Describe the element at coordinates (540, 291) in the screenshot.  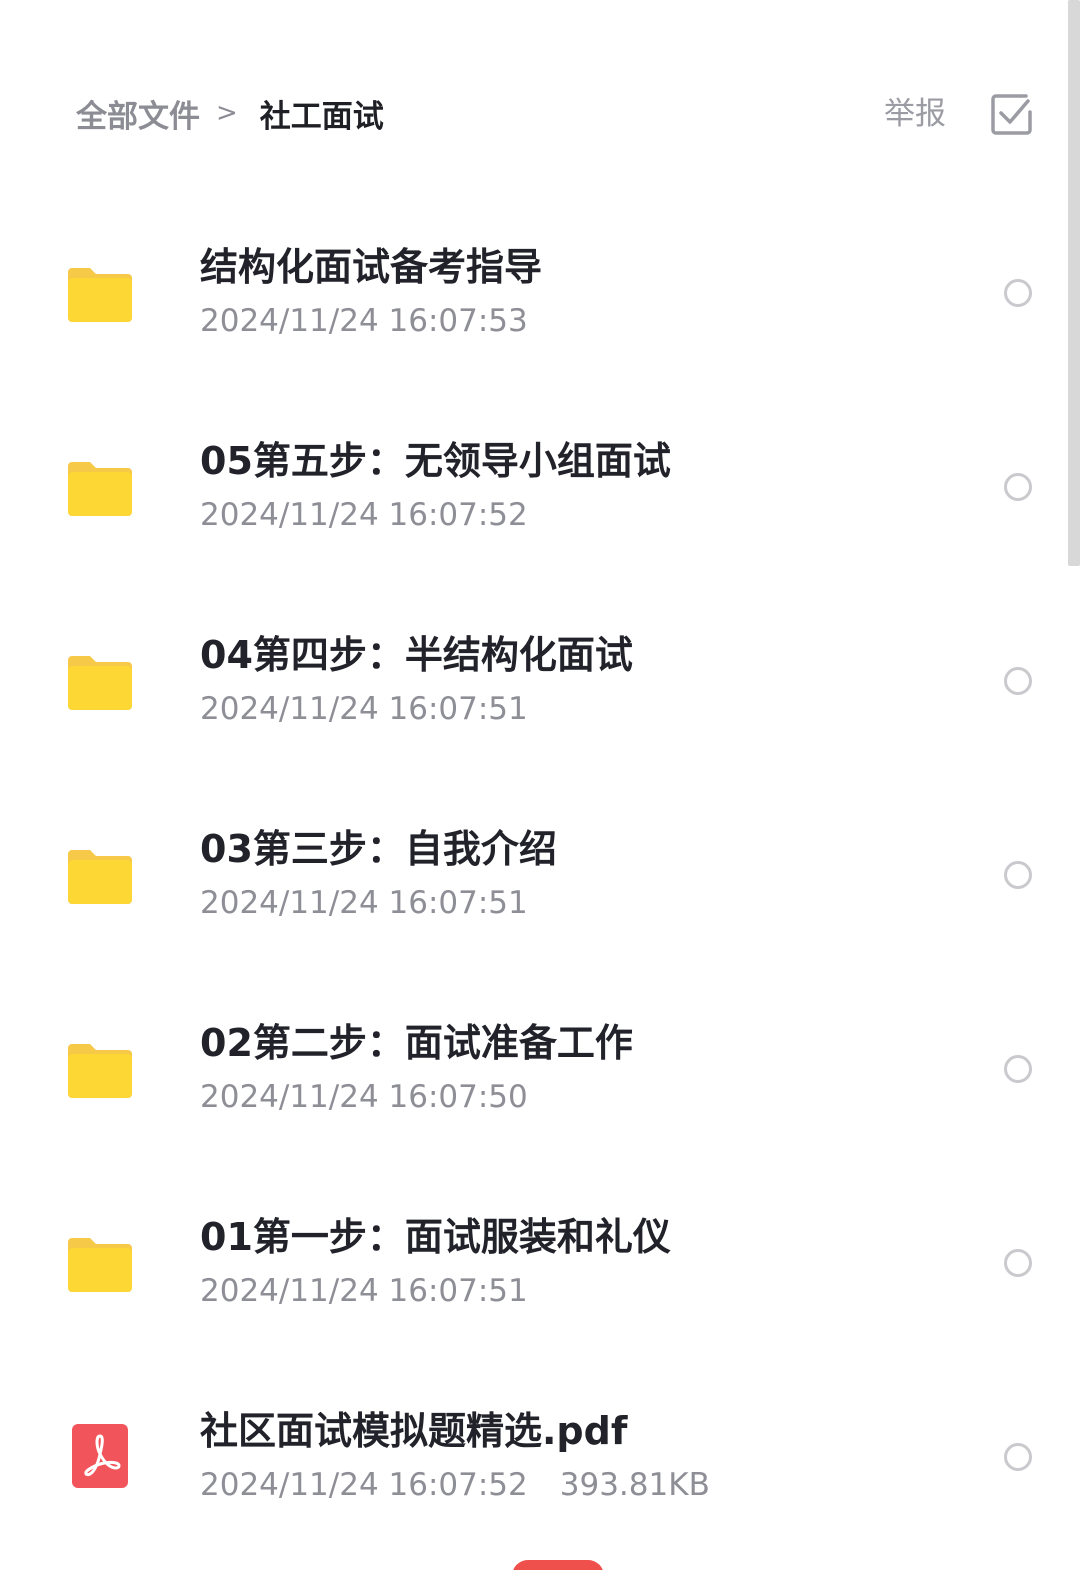
I see `file-row: 结构化面试备考指导 2024/11/24 16:07:53` at that location.